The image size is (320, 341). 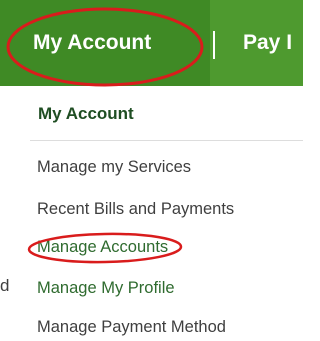 What do you see at coordinates (166, 140) in the screenshot?
I see `menu-divider` at bounding box center [166, 140].